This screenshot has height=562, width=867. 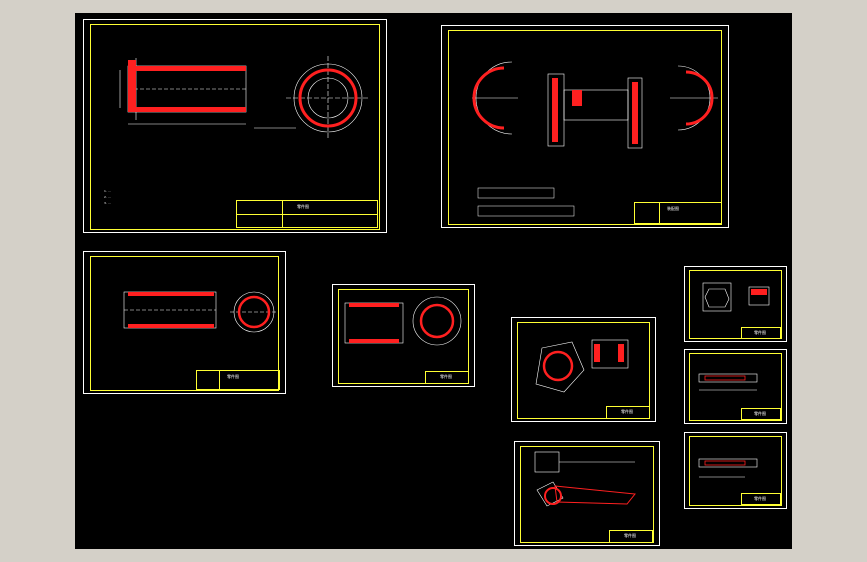 I want to click on drawing-sheet-9: 零件图, so click(x=735, y=470).